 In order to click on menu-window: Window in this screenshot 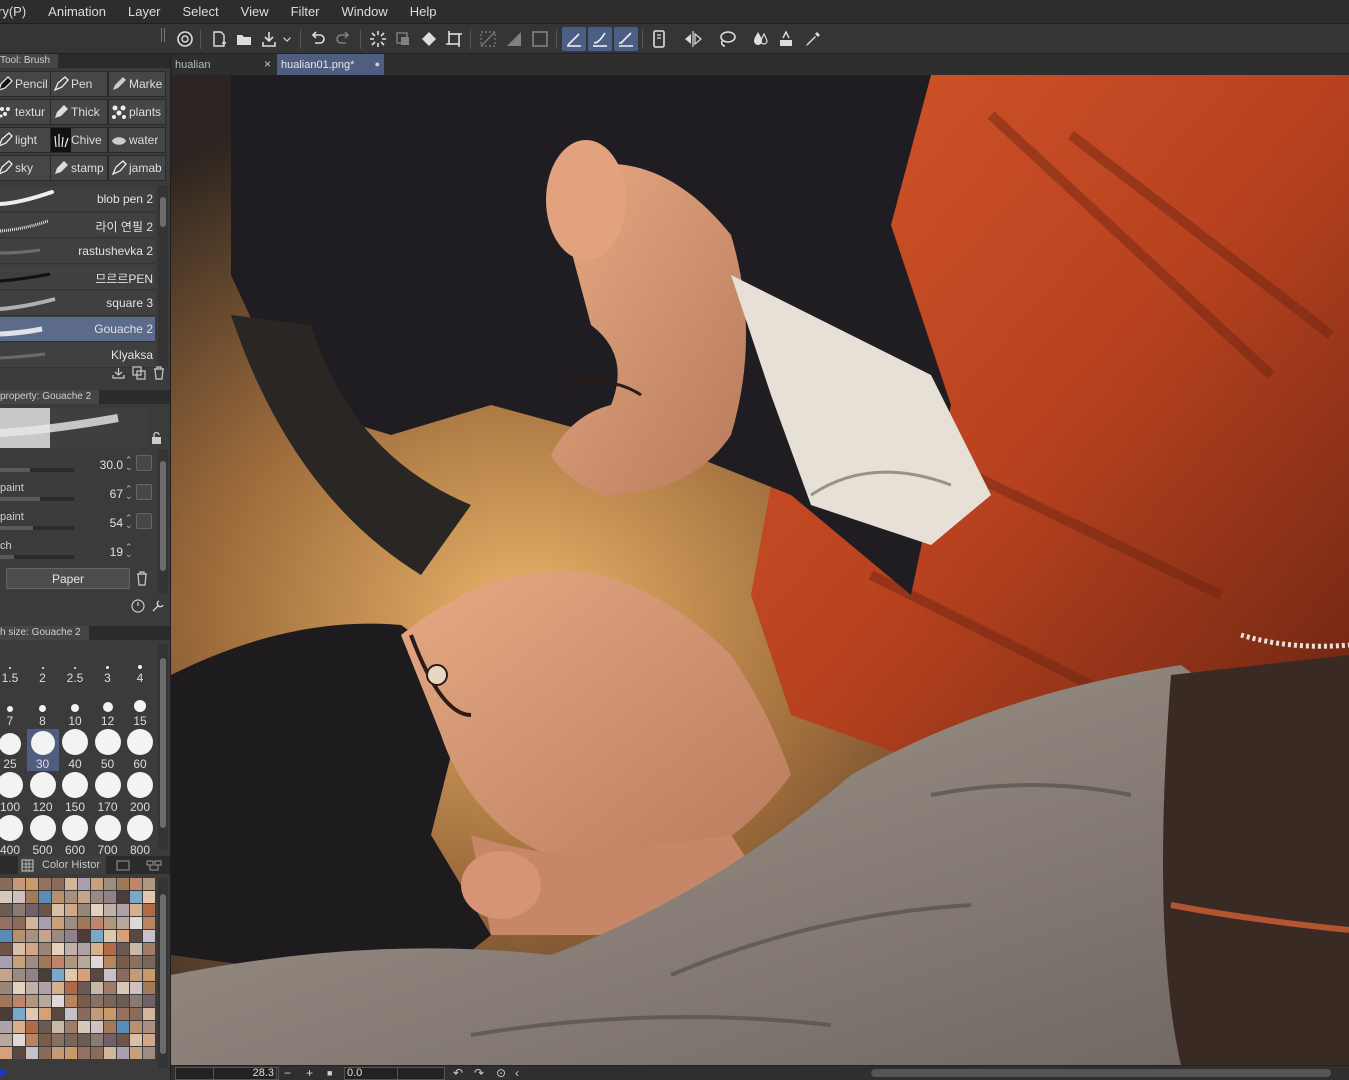, I will do `click(365, 11)`.